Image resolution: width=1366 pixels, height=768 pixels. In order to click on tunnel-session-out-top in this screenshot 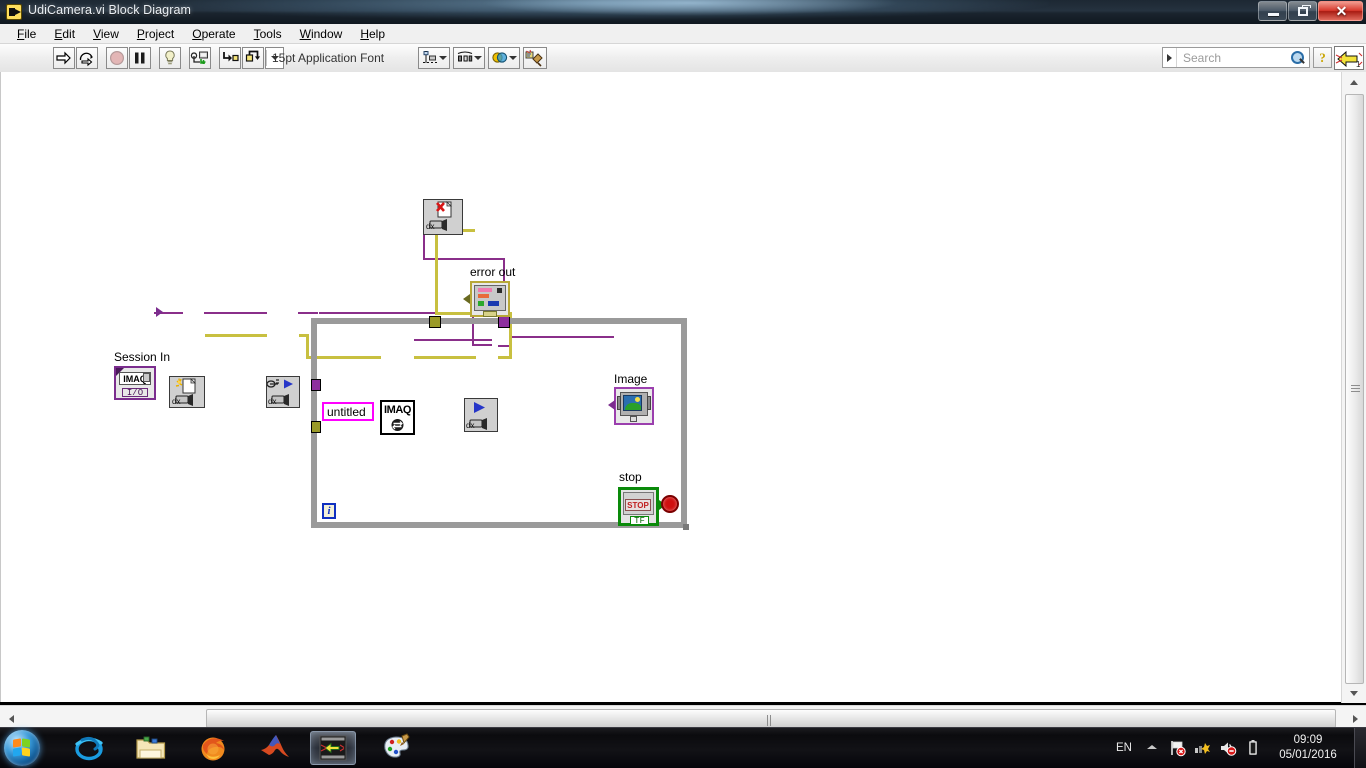, I will do `click(504, 322)`.